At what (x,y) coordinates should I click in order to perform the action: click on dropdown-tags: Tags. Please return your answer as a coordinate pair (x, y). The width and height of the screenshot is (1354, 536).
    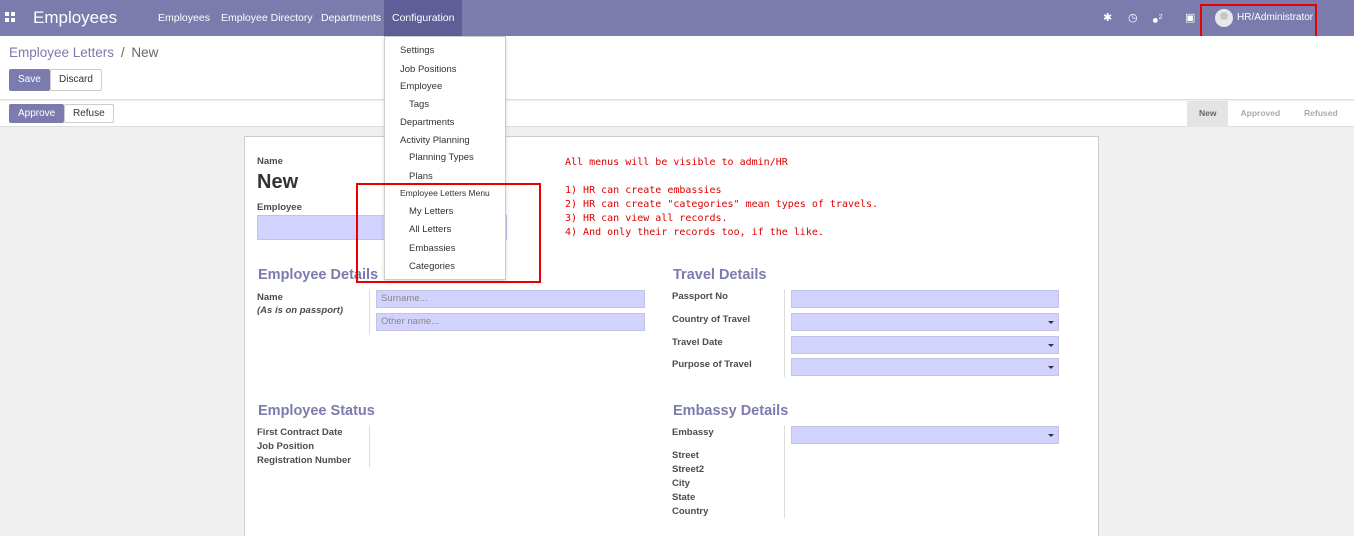
    Looking at the image, I should click on (419, 104).